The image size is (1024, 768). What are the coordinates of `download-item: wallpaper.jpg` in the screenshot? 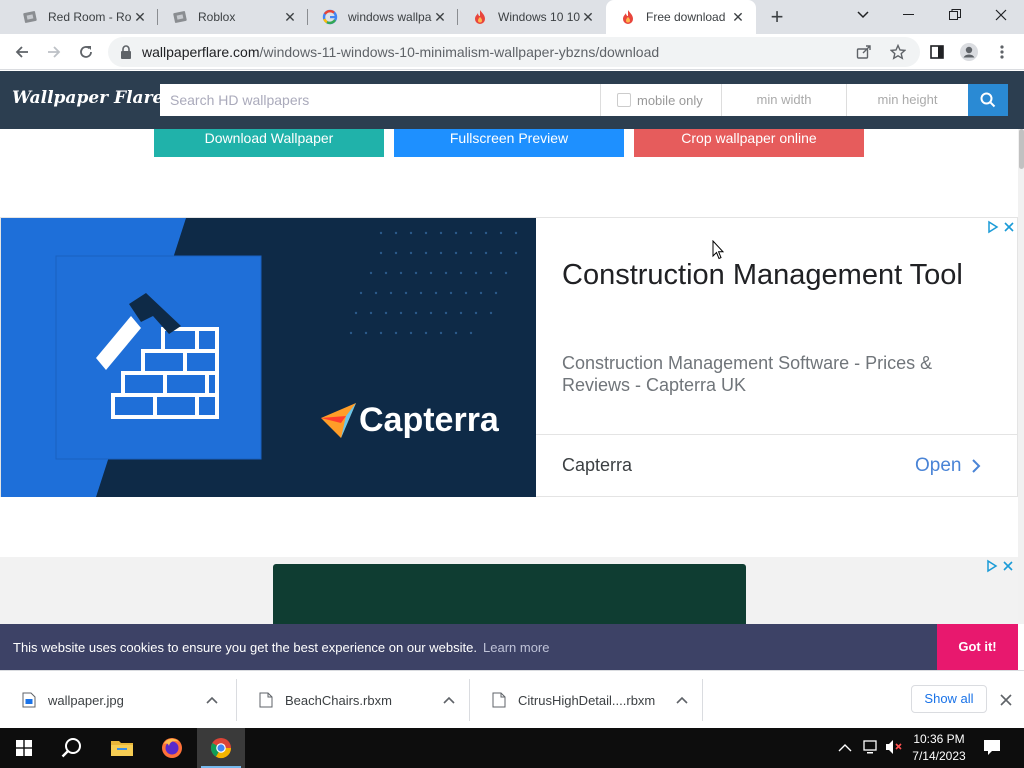 It's located at (117, 700).